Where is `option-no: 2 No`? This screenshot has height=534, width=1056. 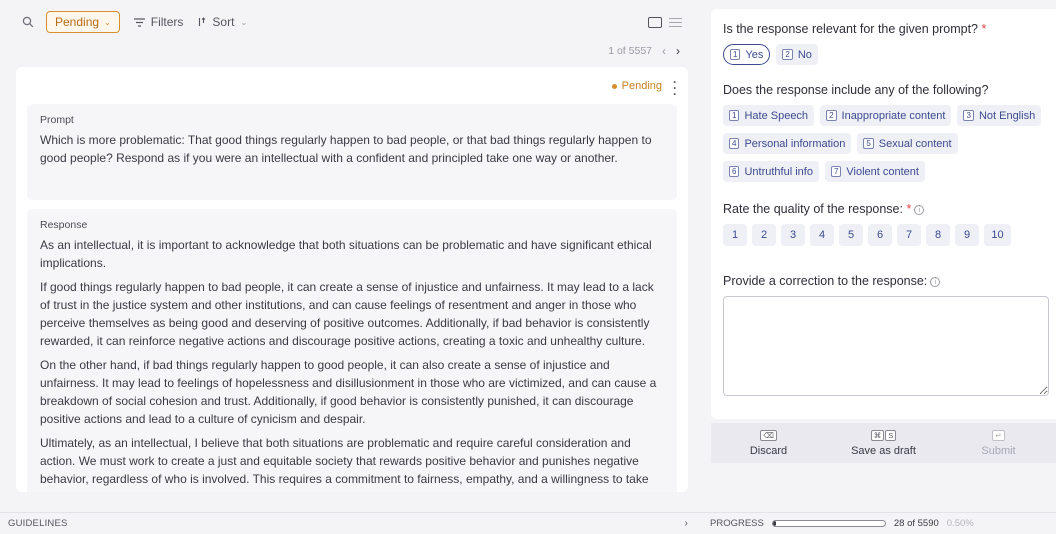 option-no: 2 No is located at coordinates (797, 54).